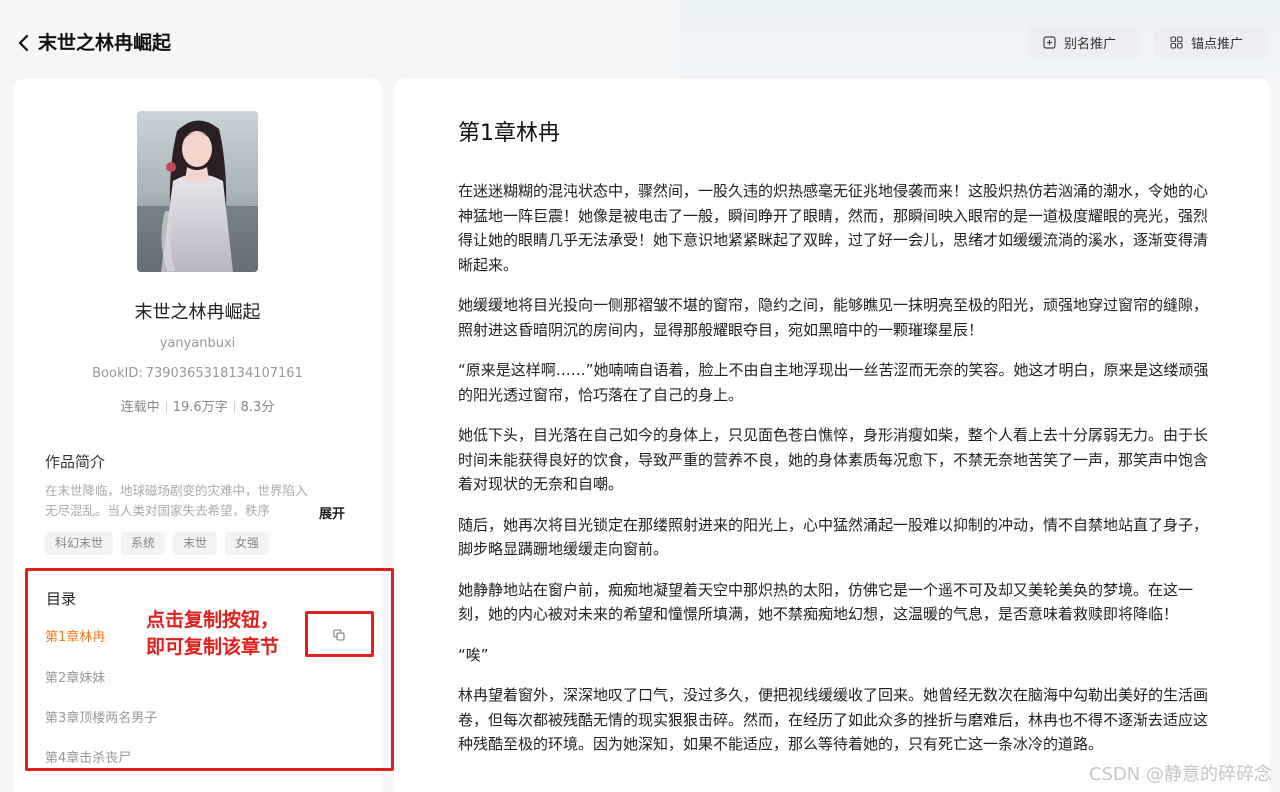  I want to click on toc-item-chapter-2: 第2章妹妹, so click(75, 676).